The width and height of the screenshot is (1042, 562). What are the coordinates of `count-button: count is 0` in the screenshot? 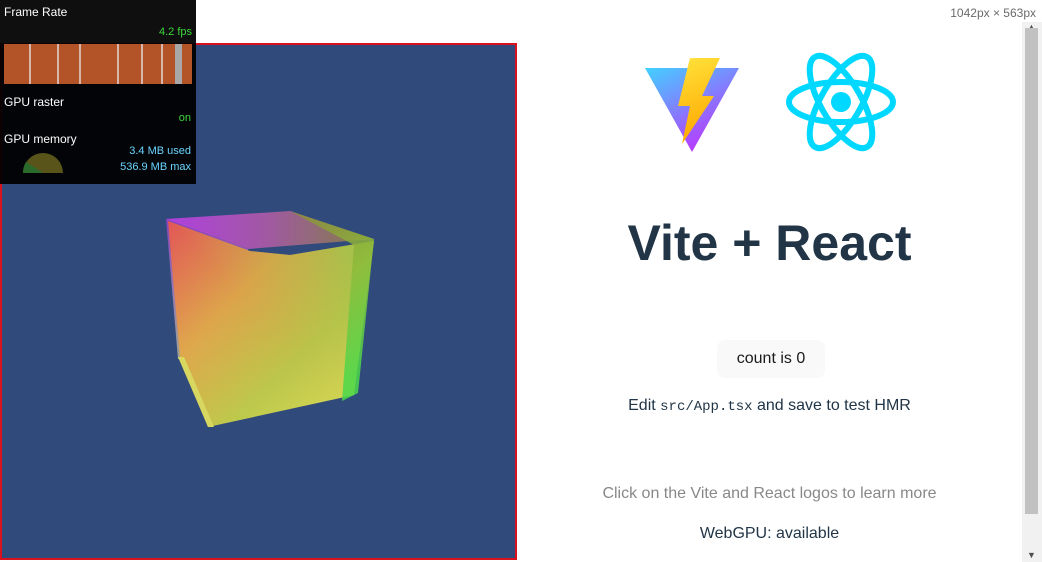 It's located at (771, 359).